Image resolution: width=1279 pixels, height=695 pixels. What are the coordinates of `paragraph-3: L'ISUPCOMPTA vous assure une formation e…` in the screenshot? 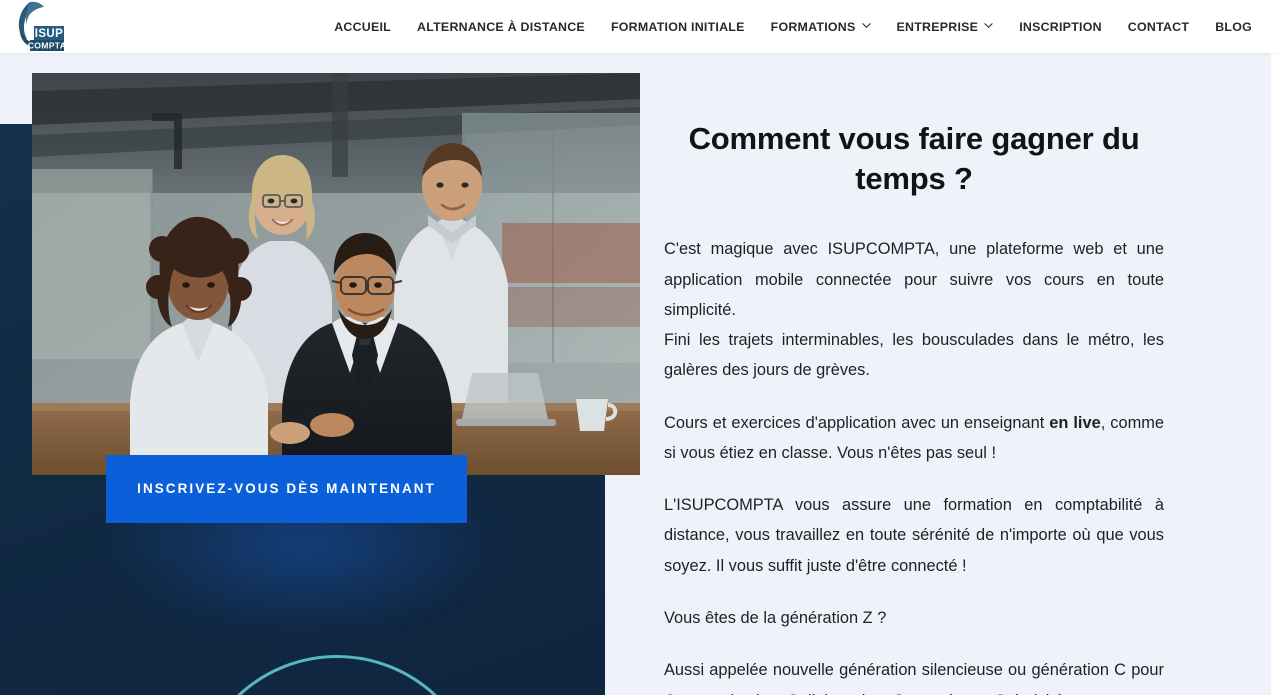 It's located at (914, 535).